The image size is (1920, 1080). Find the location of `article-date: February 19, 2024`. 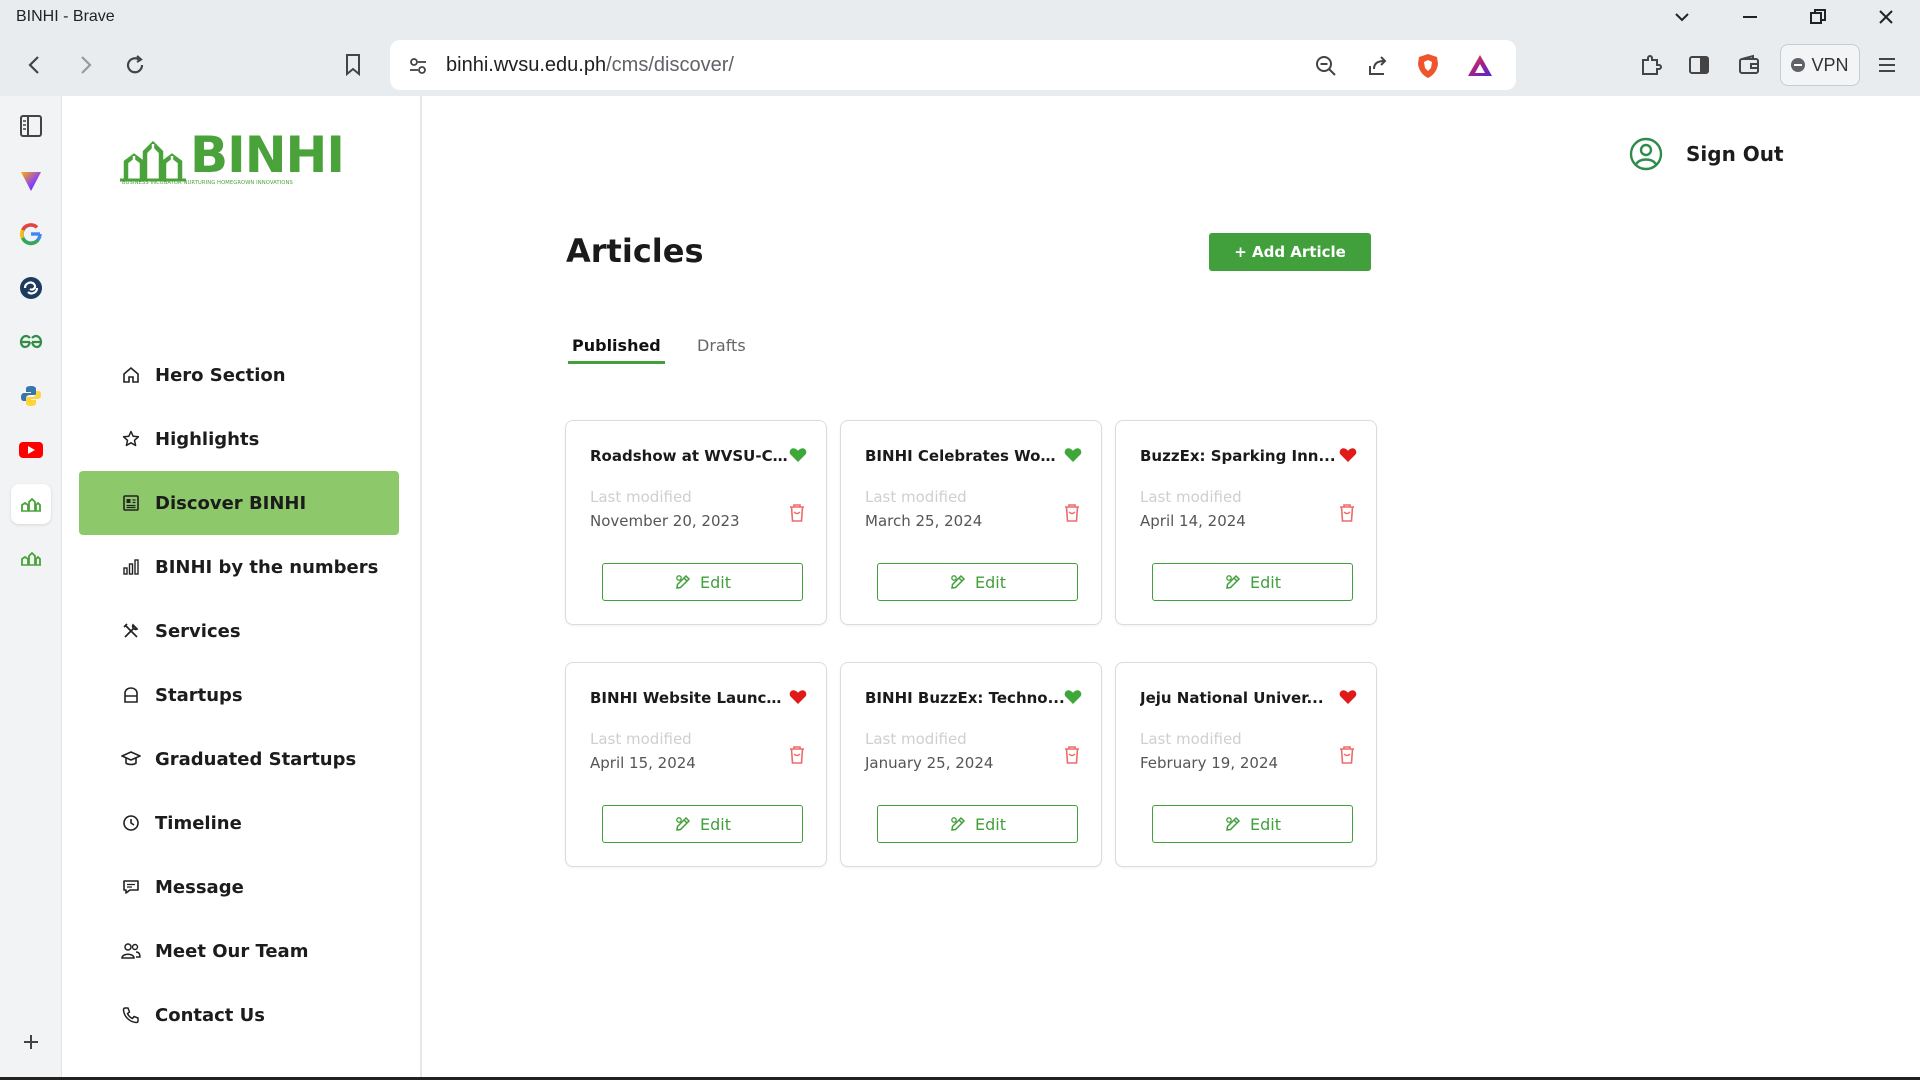

article-date: February 19, 2024 is located at coordinates (1209, 763).